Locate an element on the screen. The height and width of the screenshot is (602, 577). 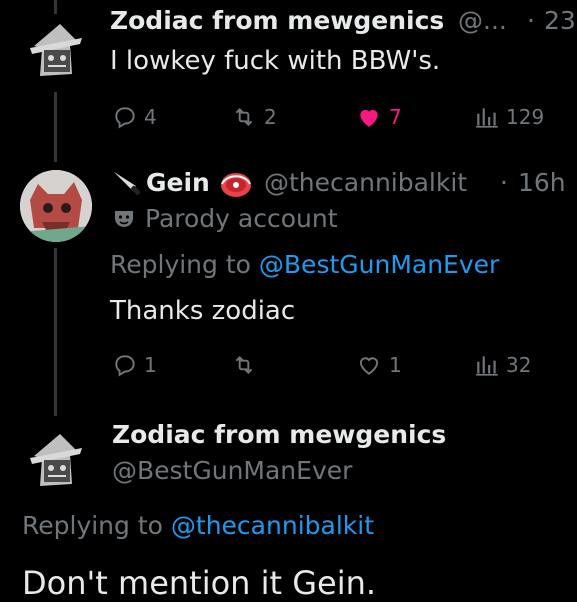
replying-to: Replying to @thecannibalkit is located at coordinates (198, 525).